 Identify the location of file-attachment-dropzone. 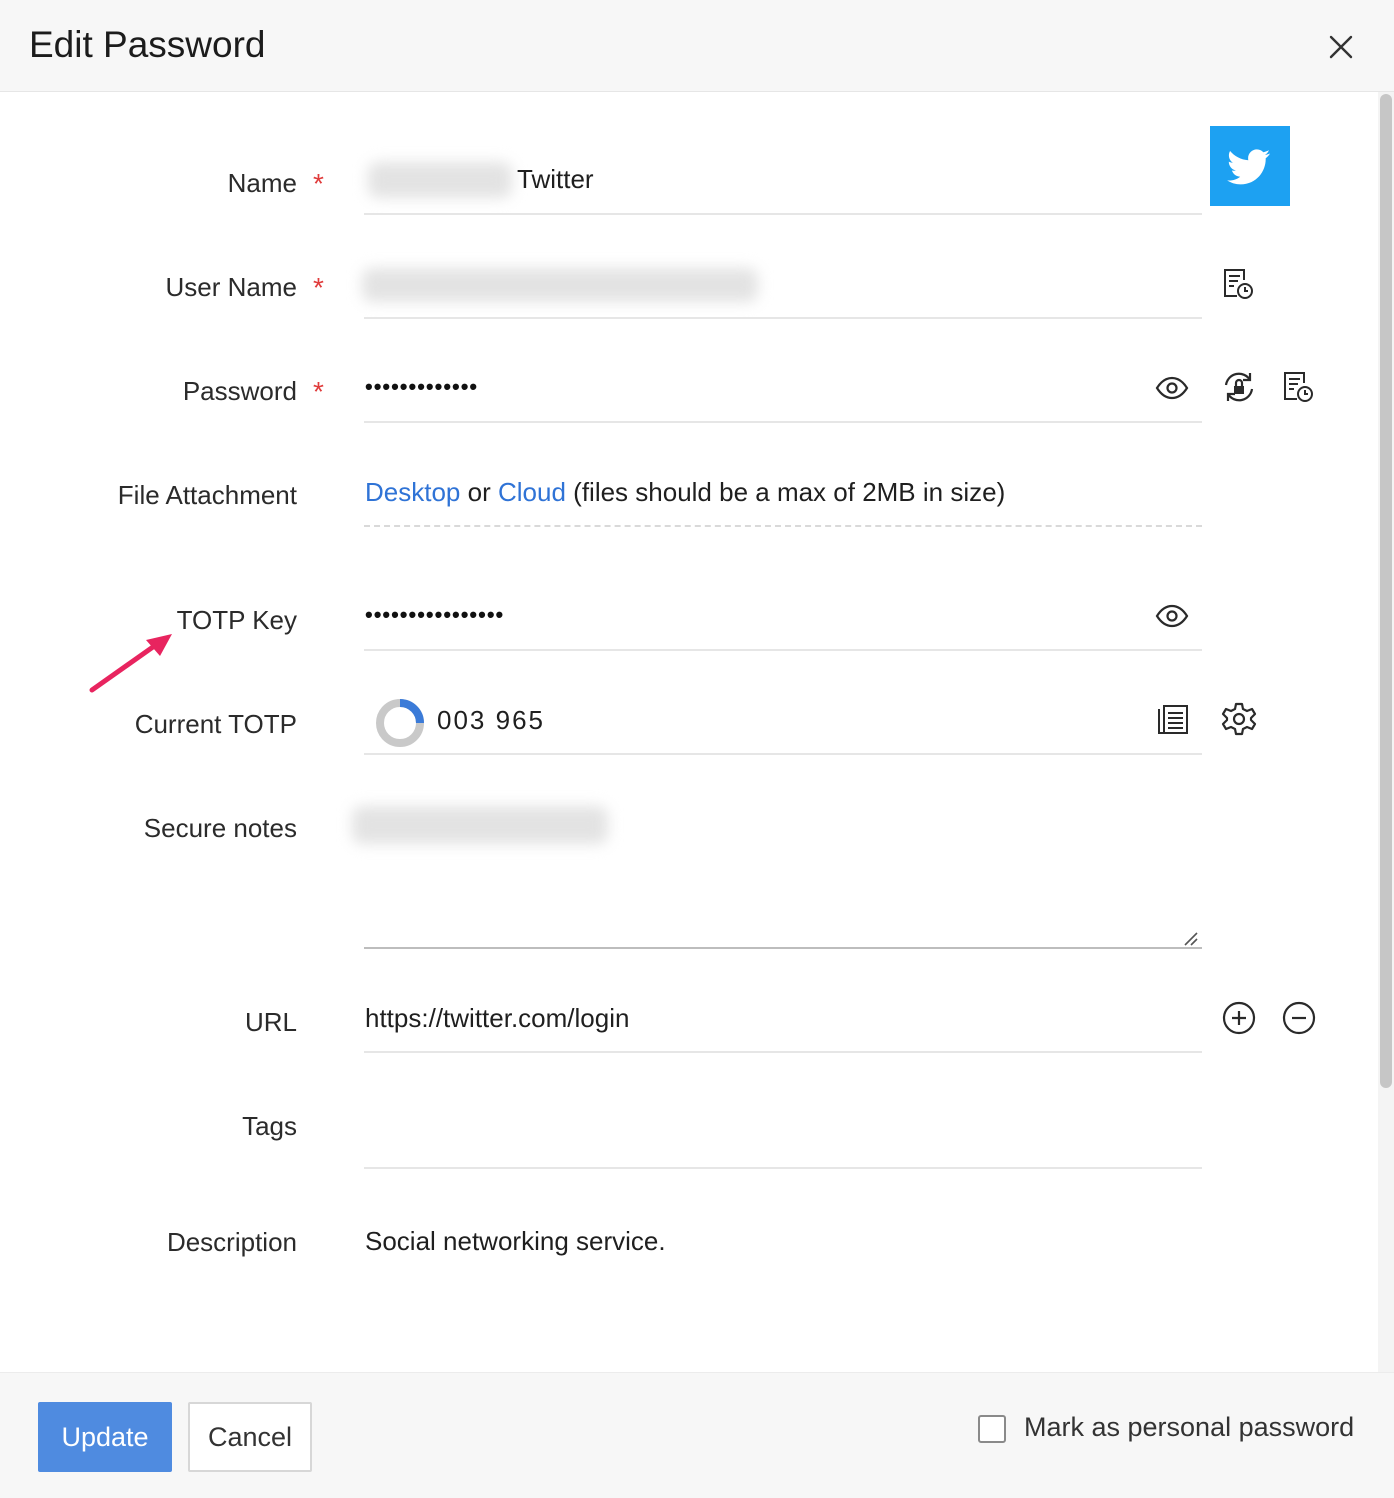
(783, 526).